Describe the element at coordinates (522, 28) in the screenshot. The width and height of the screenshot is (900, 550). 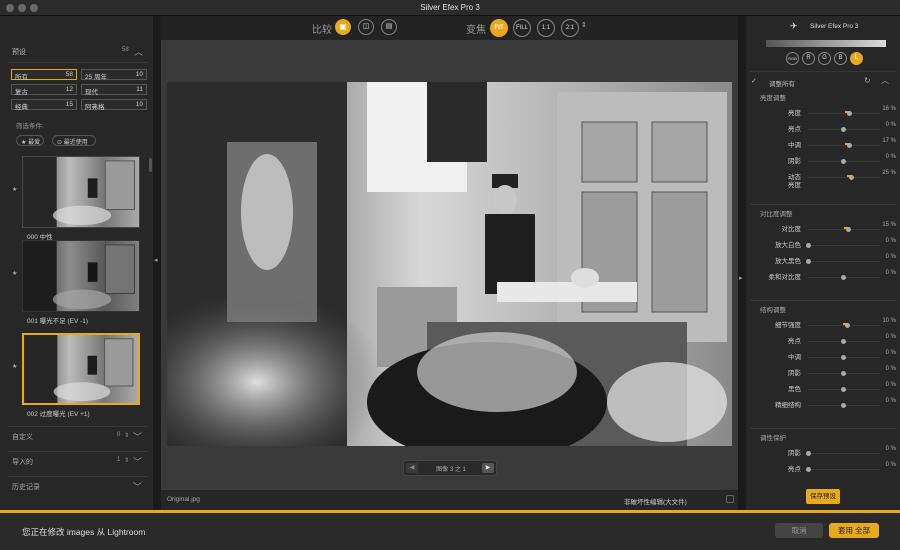
I see `zoom-fill-button: FILL` at that location.